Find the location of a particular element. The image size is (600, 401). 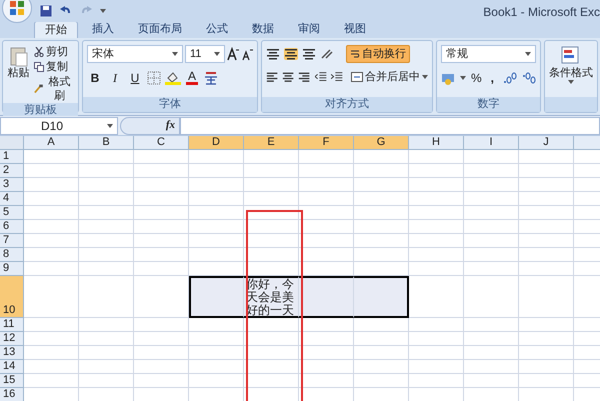

column-header: D is located at coordinates (216, 142).